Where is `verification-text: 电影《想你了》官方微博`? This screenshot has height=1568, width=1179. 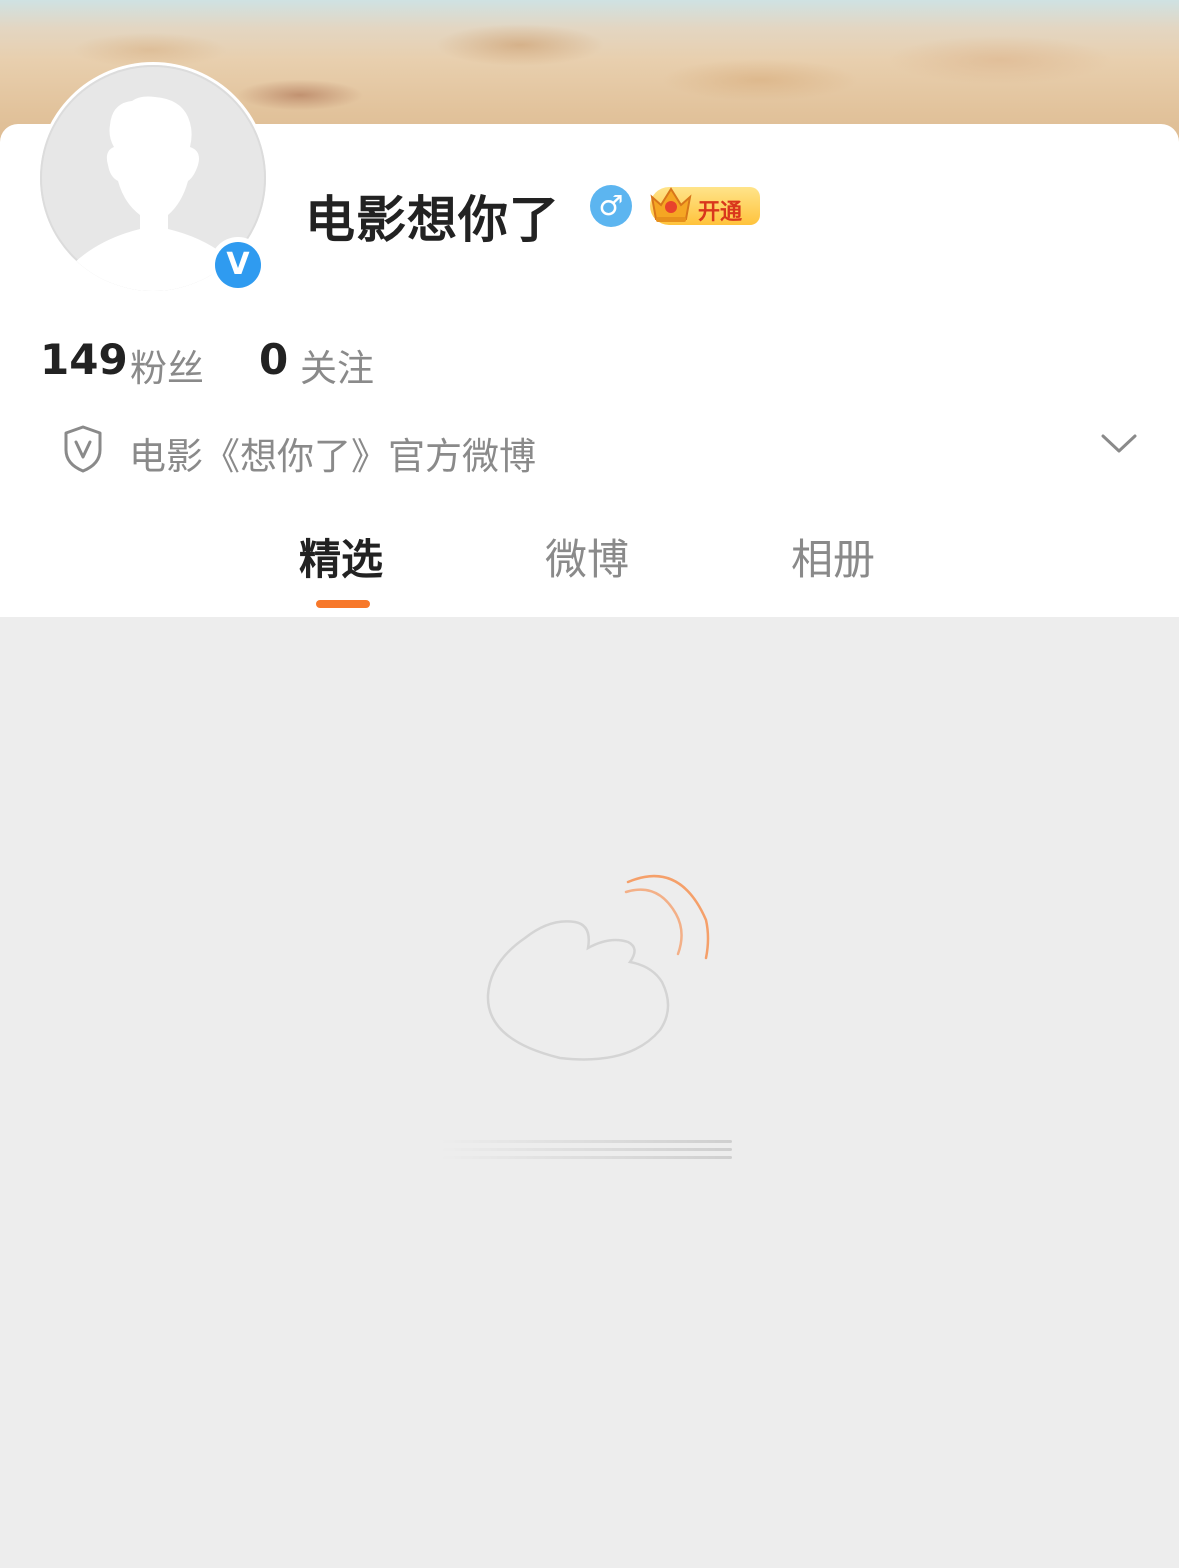
verification-text: 电影《想你了》官方微博 is located at coordinates (332, 456).